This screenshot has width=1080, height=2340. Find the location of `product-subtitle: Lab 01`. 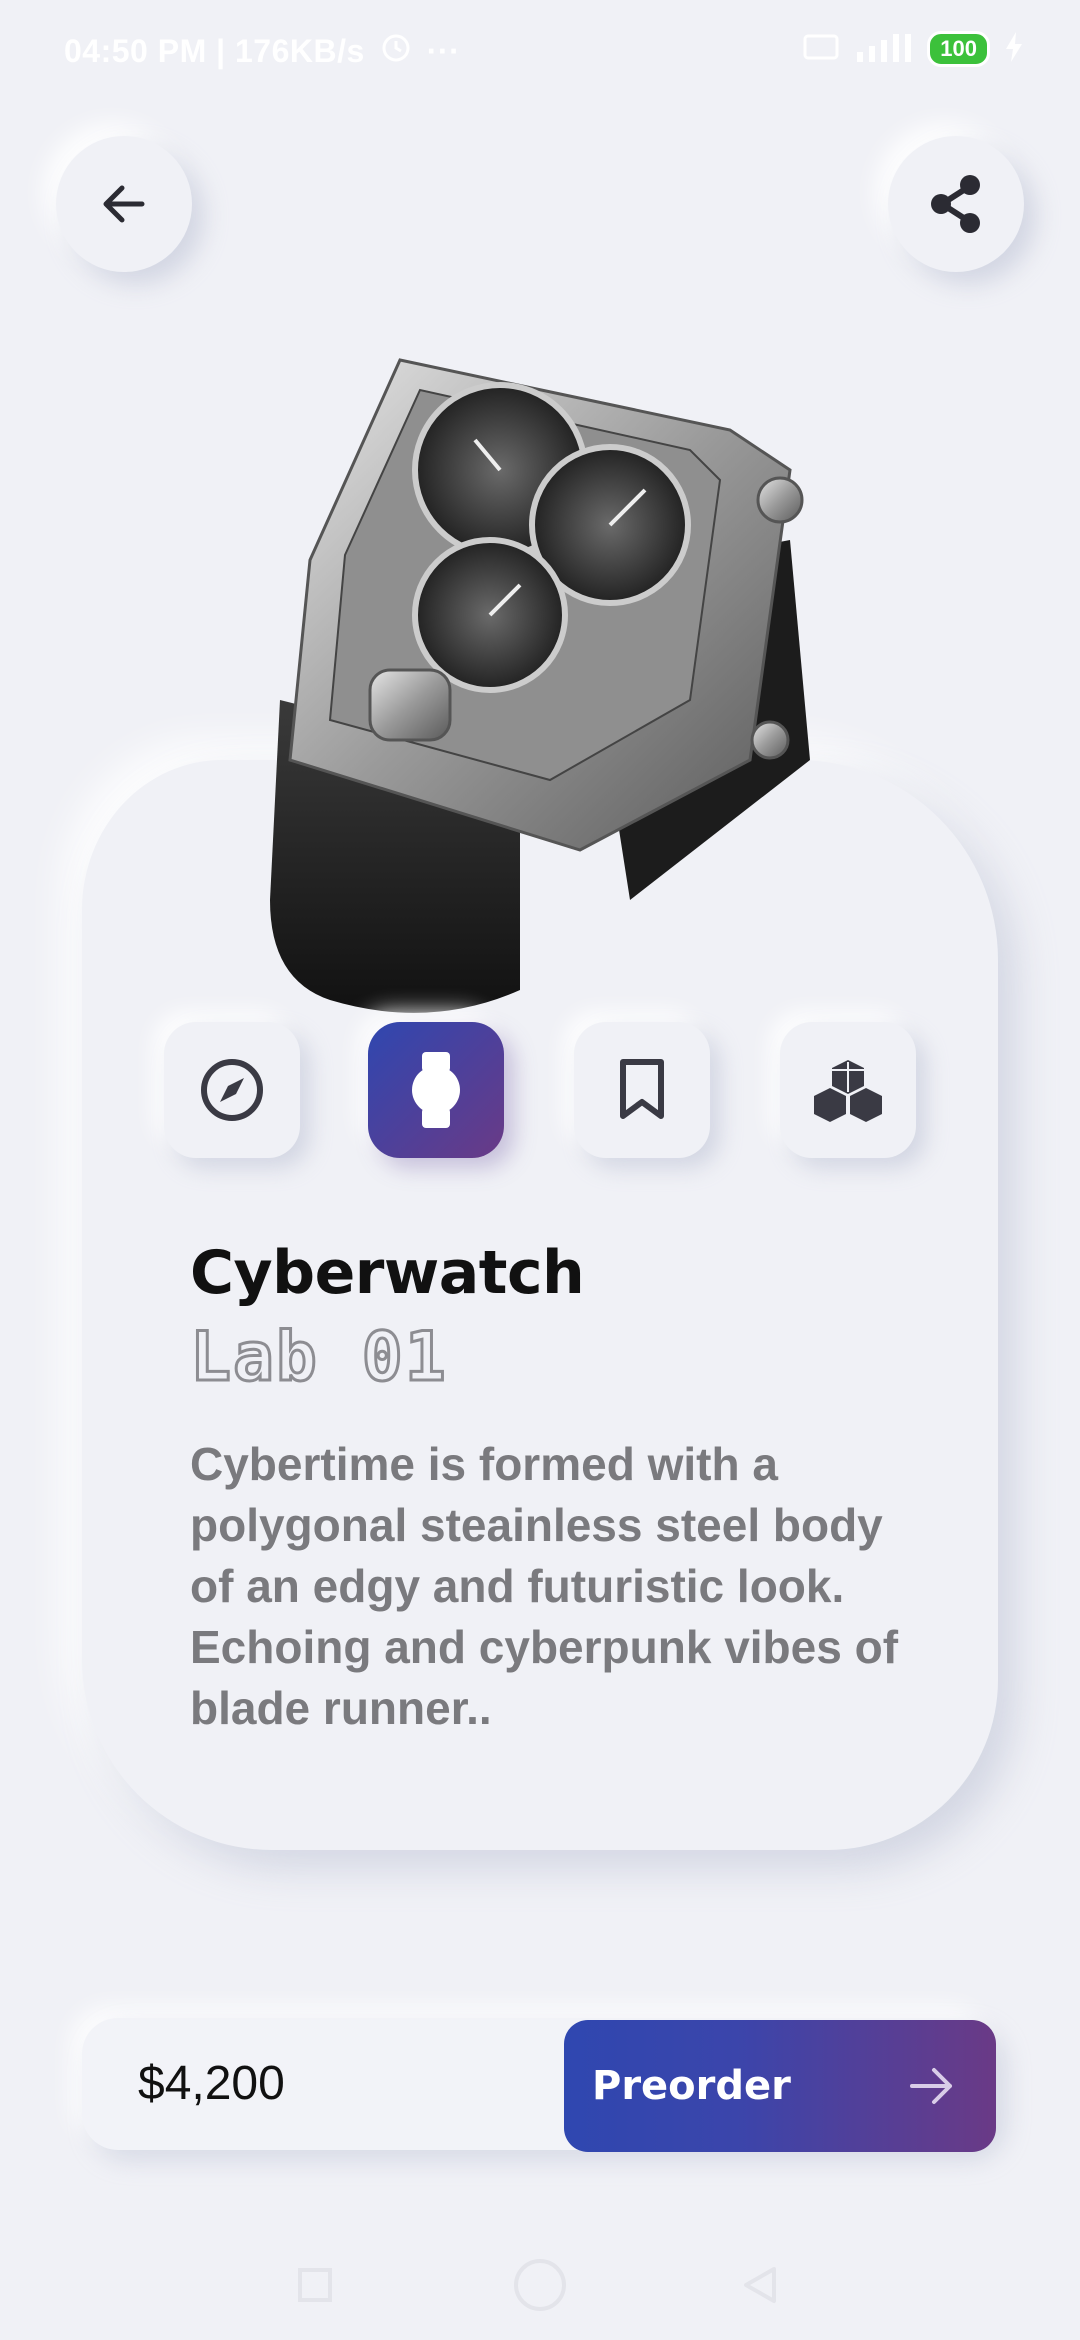

product-subtitle: Lab 01 is located at coordinates (318, 1358).